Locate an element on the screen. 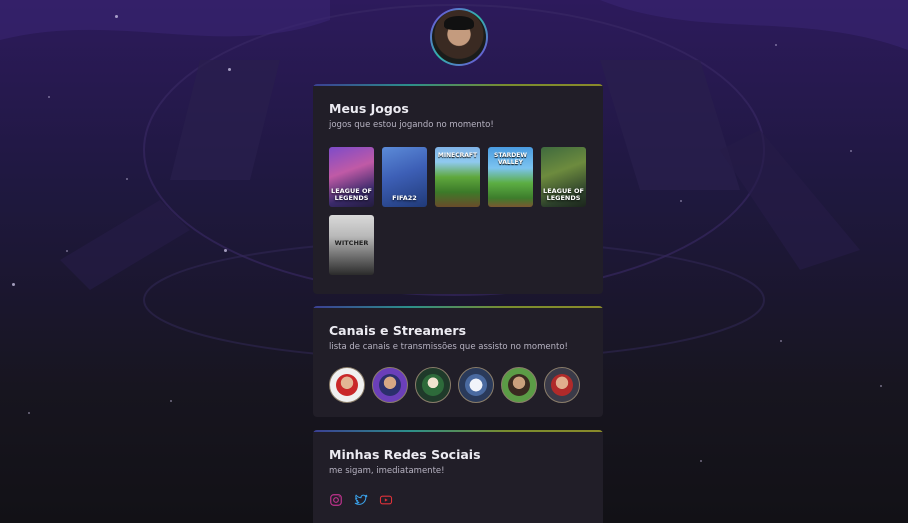 The image size is (908, 523). socials-card-subtitle: me sigam, imediatamente! is located at coordinates (387, 471).